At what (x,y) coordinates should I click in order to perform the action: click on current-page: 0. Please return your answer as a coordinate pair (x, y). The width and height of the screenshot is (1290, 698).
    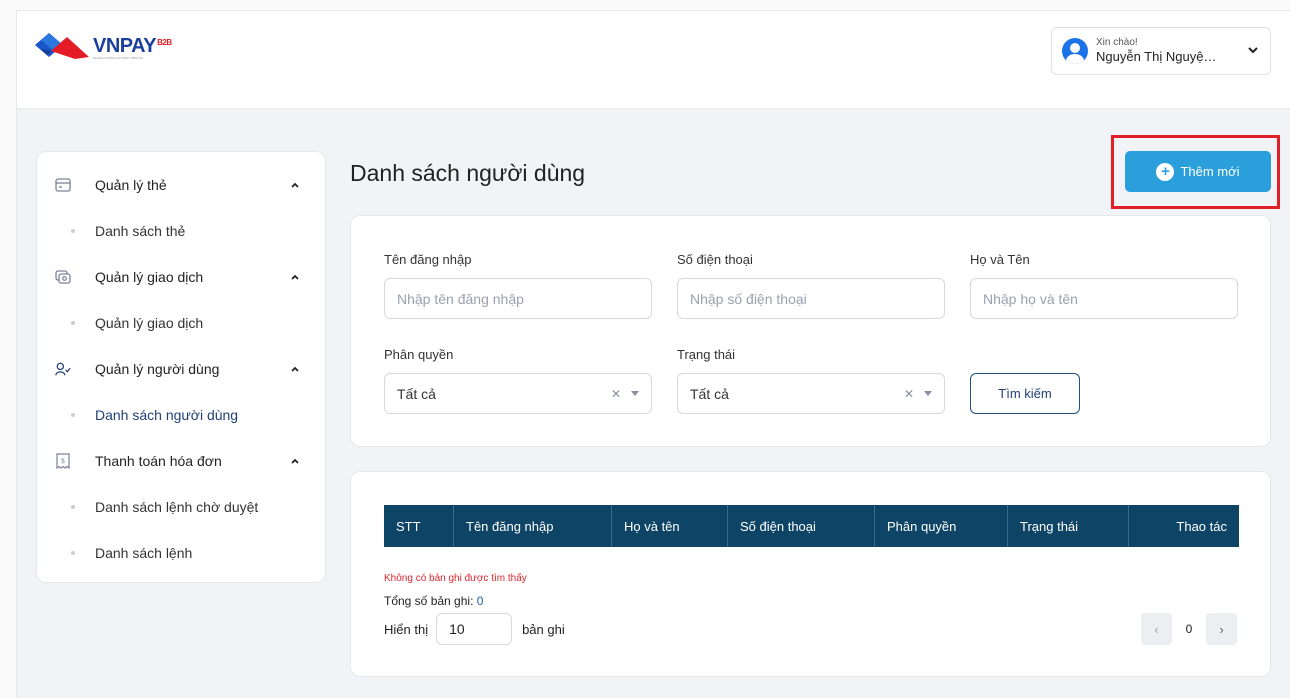
    Looking at the image, I should click on (1189, 629).